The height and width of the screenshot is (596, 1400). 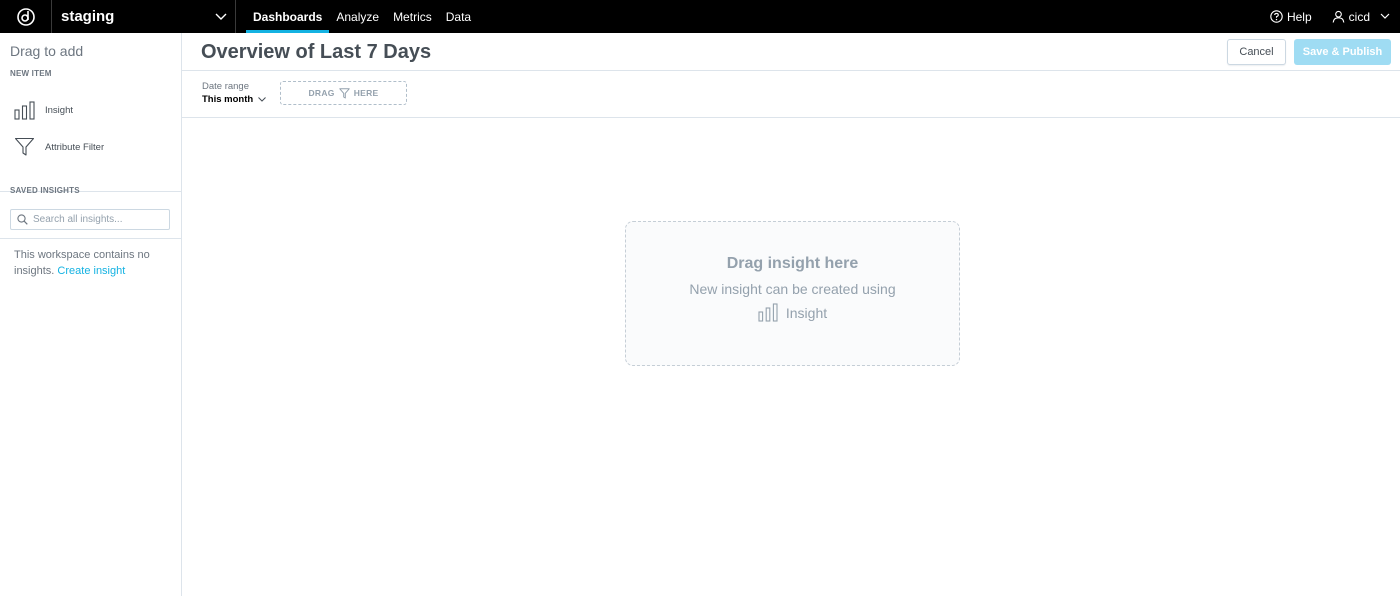 What do you see at coordinates (234, 93) in the screenshot?
I see `date-range-filter: Date range This month` at bounding box center [234, 93].